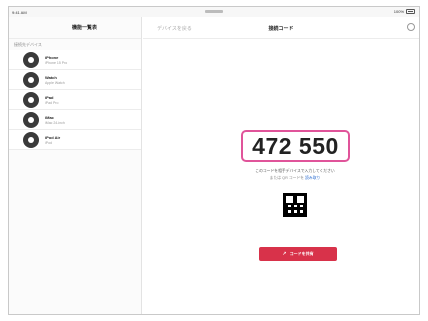  I want to click on device-item-iphone: iPhone iPhone 15 Pro, so click(75, 60).